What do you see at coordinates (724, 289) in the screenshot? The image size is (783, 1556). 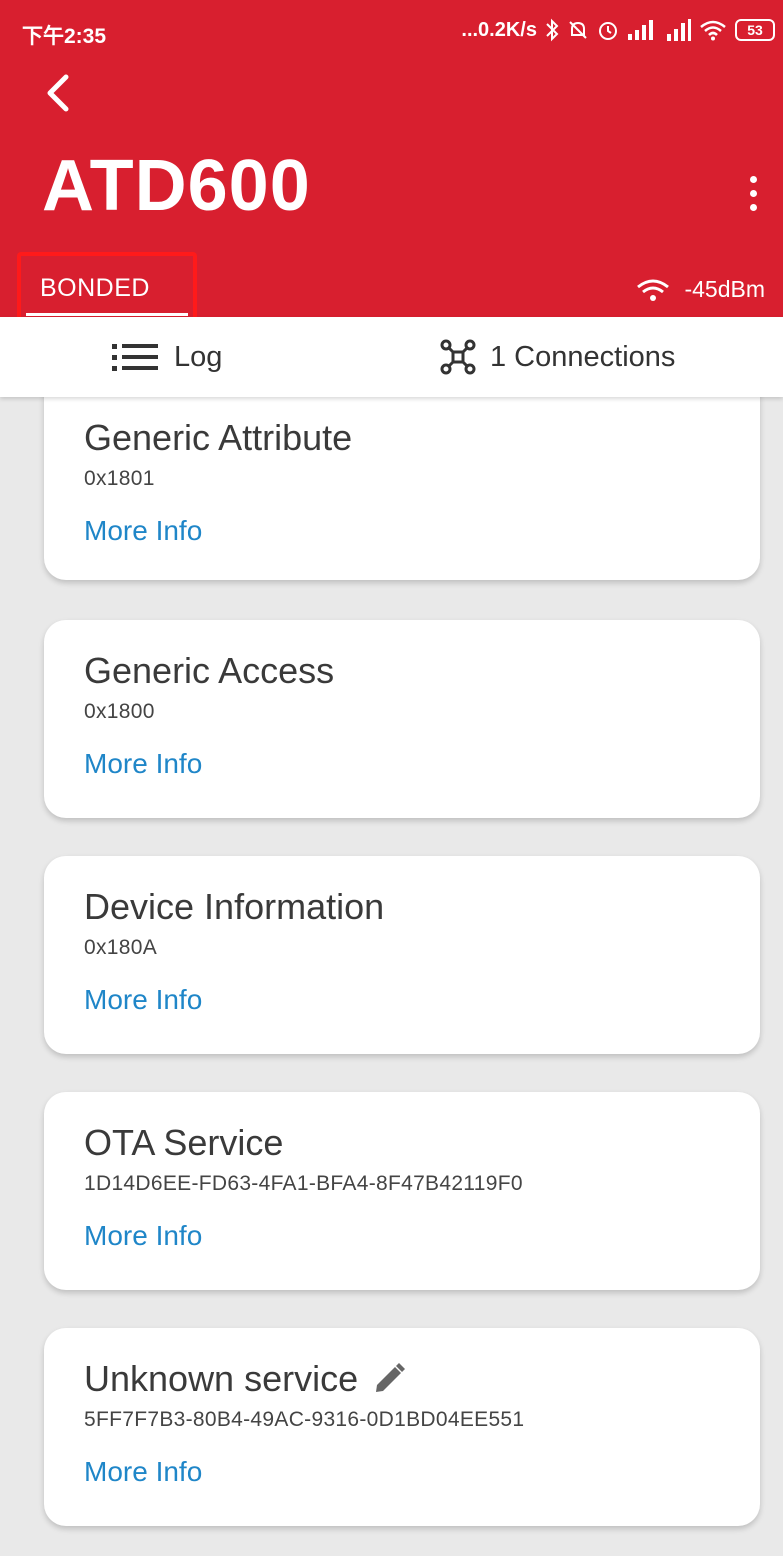 I see `rssi-value: -45dBm` at bounding box center [724, 289].